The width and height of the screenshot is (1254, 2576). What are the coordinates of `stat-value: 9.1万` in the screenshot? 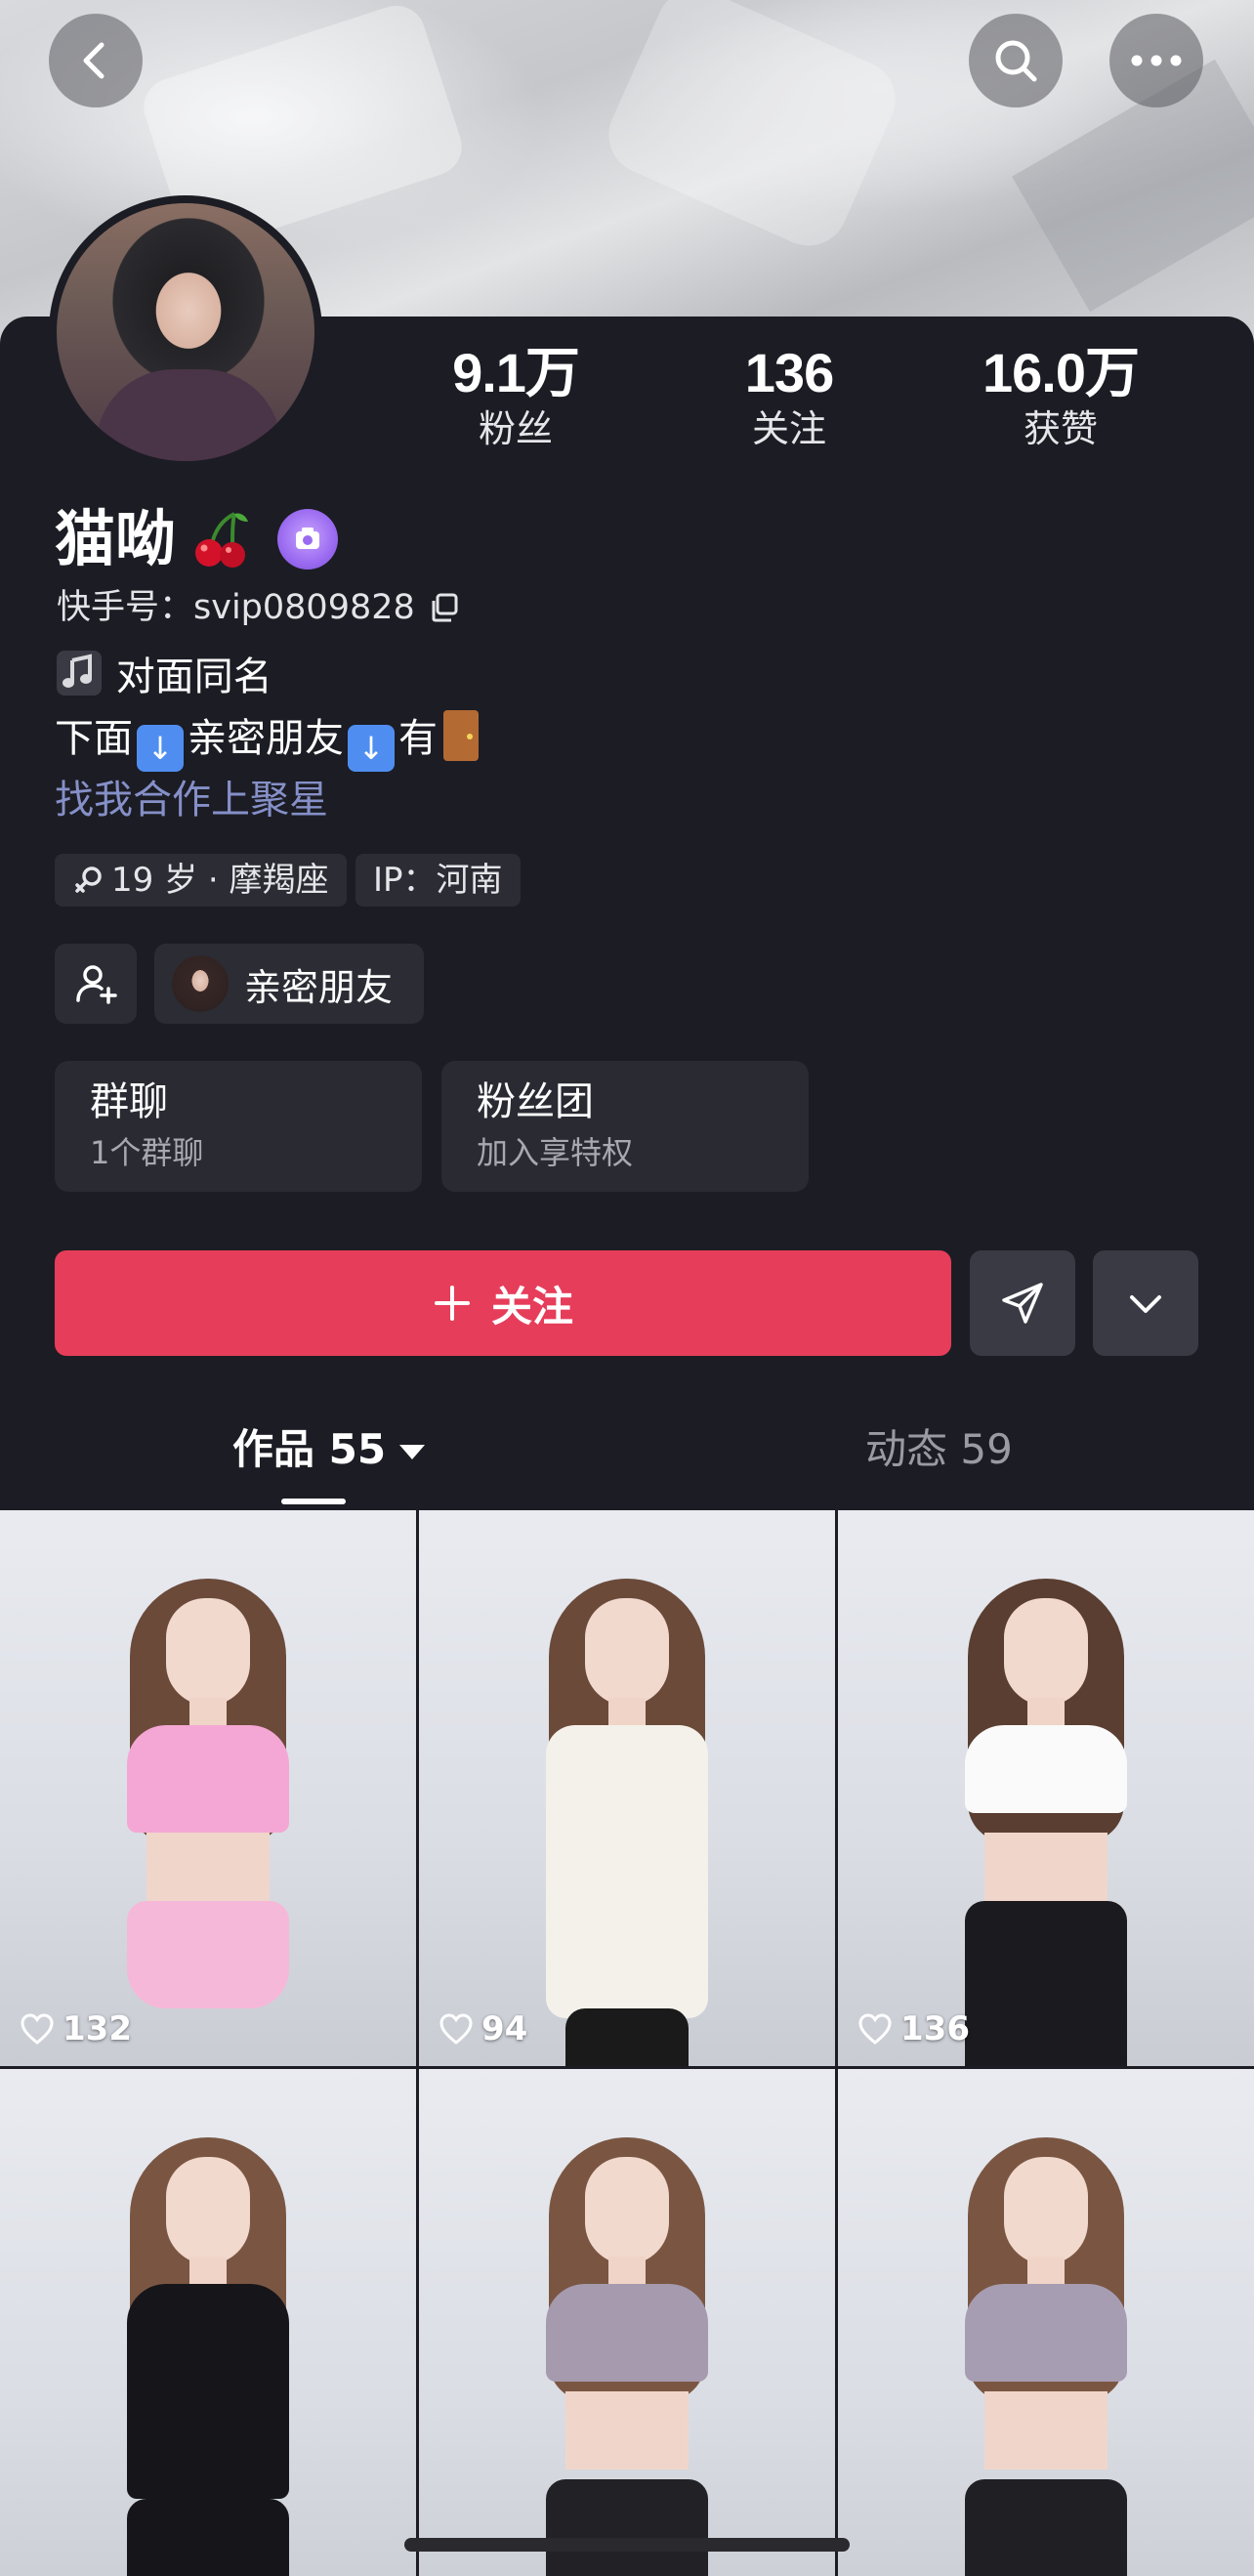 It's located at (516, 372).